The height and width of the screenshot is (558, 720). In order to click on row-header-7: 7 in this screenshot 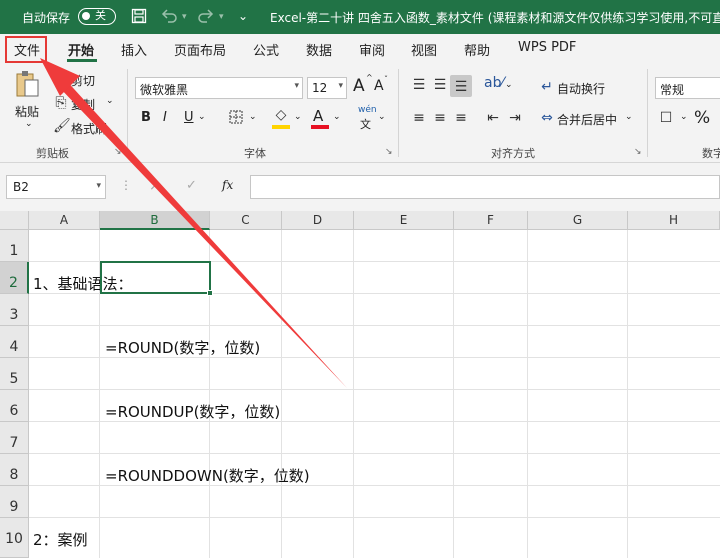, I will do `click(14, 438)`.